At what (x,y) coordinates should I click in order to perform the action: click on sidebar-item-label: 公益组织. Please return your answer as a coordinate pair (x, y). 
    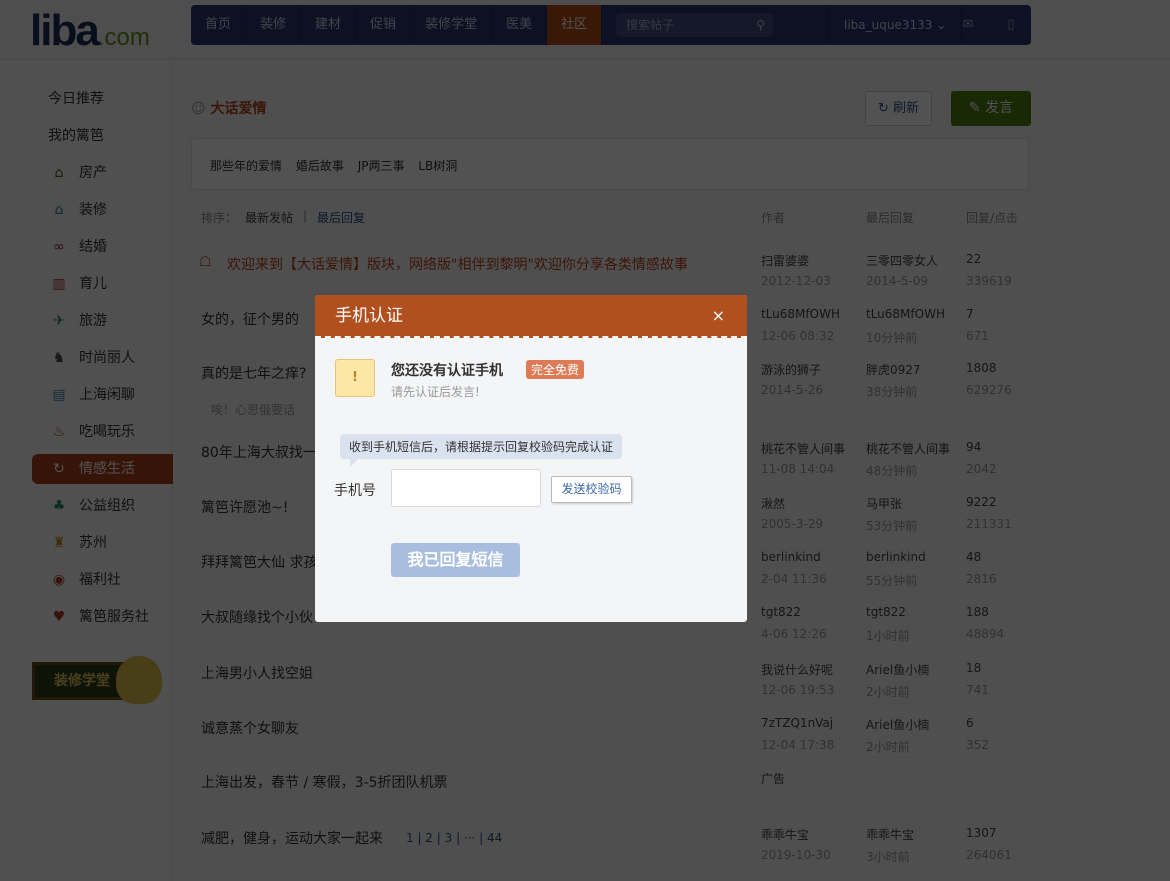
    Looking at the image, I should click on (107, 506).